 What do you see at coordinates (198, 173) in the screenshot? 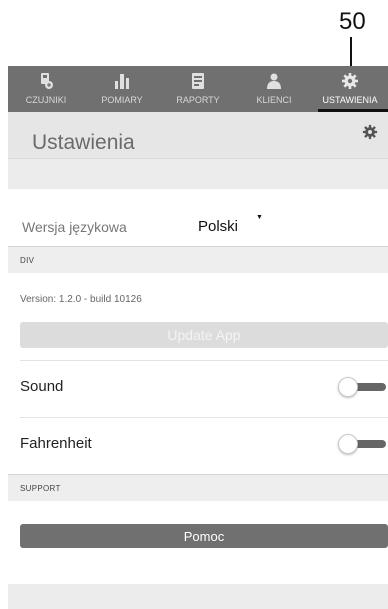
I see `header-spacer` at bounding box center [198, 173].